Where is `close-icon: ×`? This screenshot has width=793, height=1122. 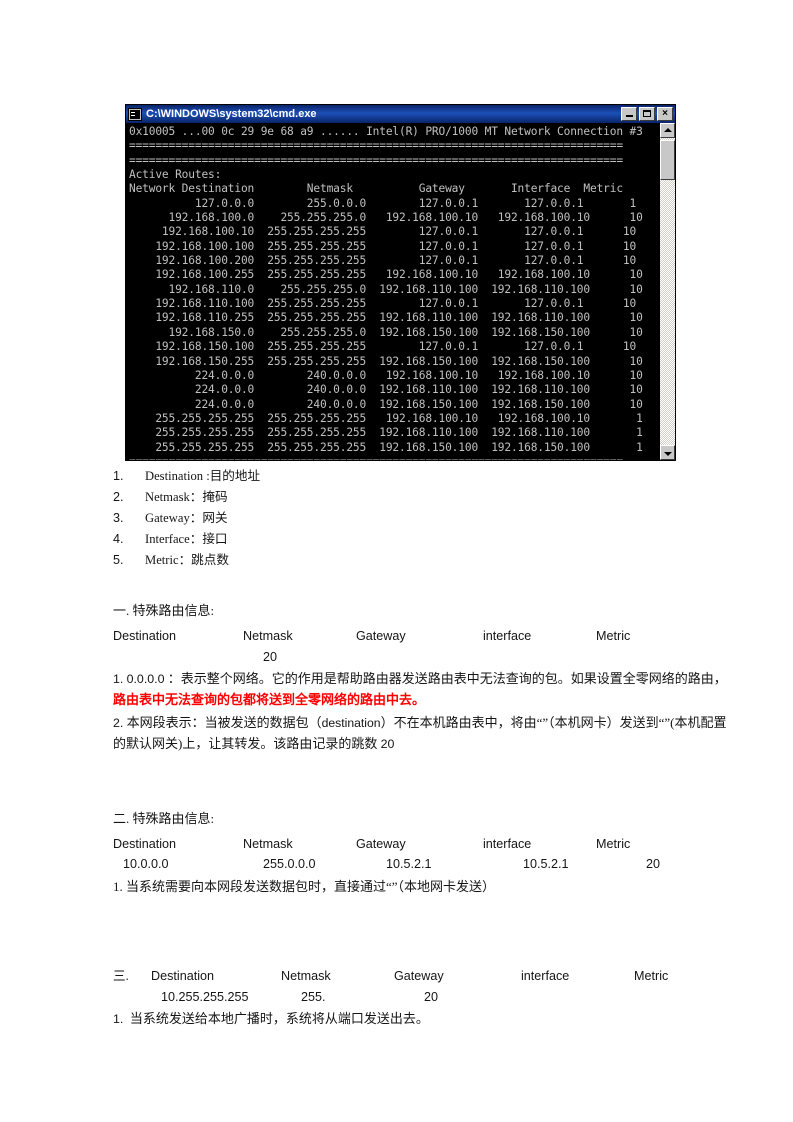 close-icon: × is located at coordinates (665, 113).